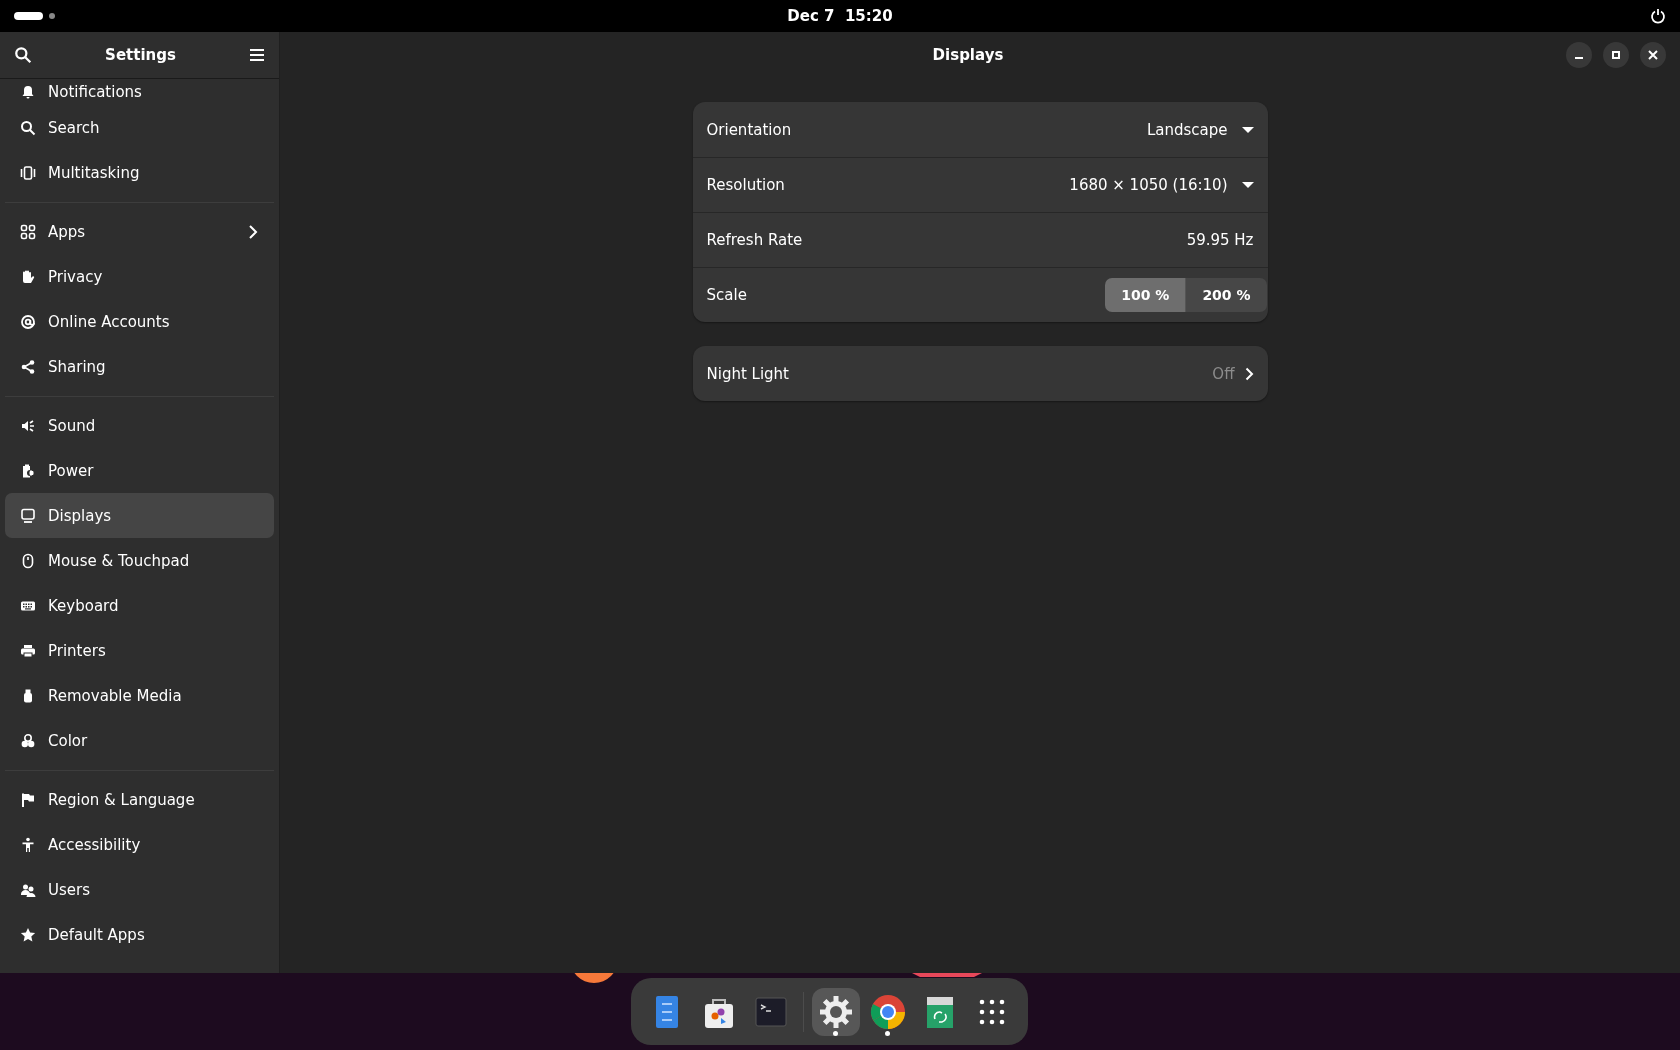 The image size is (1680, 1050). What do you see at coordinates (748, 373) in the screenshot?
I see `row-label: Night Light` at bounding box center [748, 373].